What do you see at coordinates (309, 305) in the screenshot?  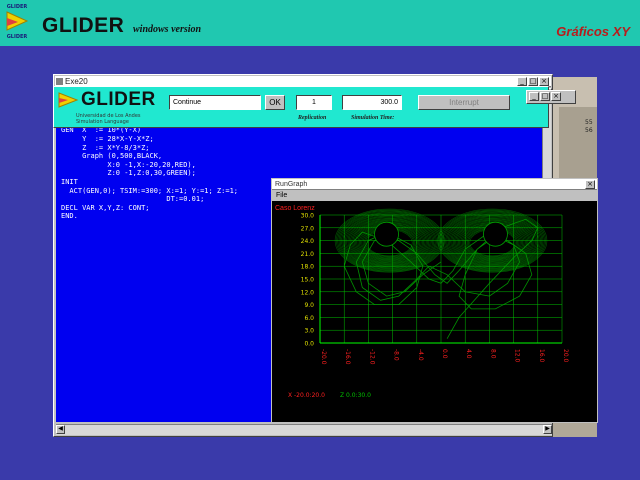 I see `y-tick-label: 9.0` at bounding box center [309, 305].